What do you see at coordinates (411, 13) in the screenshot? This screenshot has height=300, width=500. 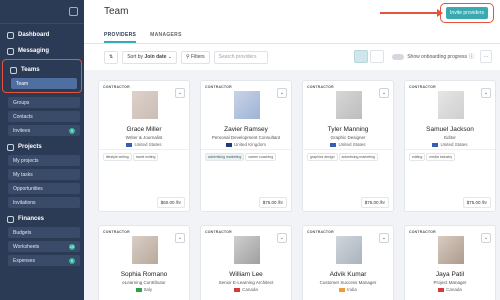 I see `annotation-arrow` at bounding box center [411, 13].